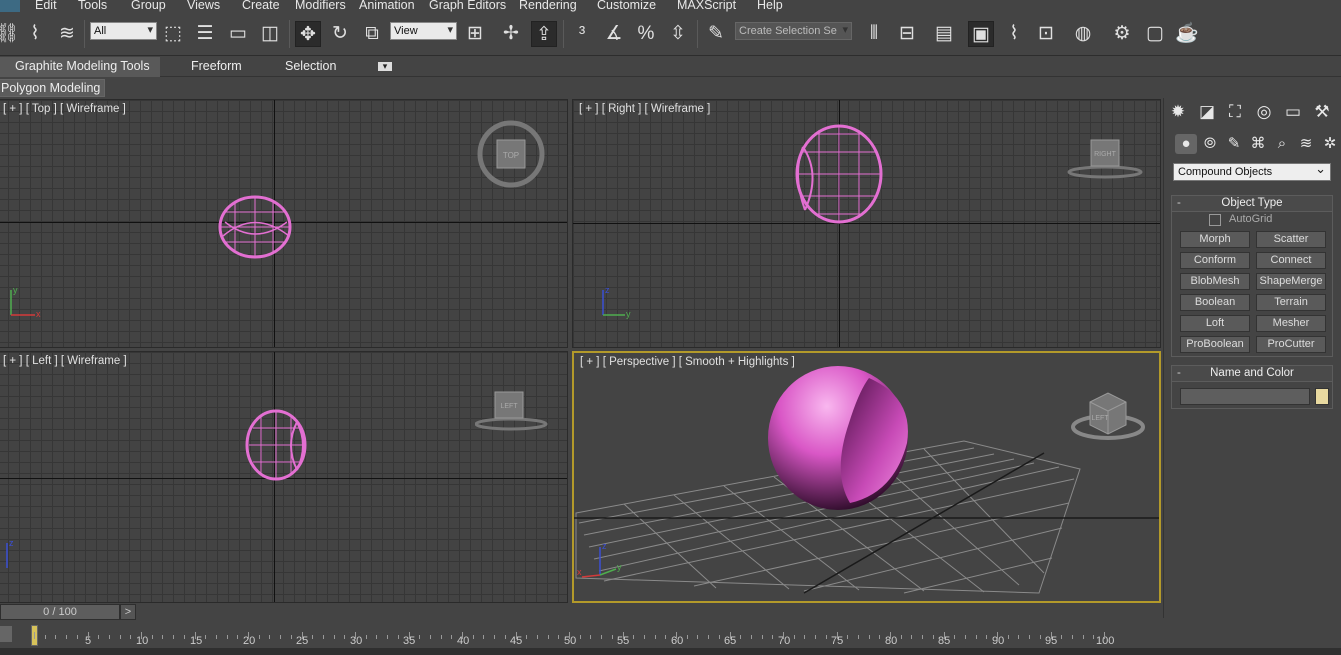 This screenshot has width=1341, height=655. What do you see at coordinates (1215, 302) in the screenshot?
I see `boolean-button: Boolean` at bounding box center [1215, 302].